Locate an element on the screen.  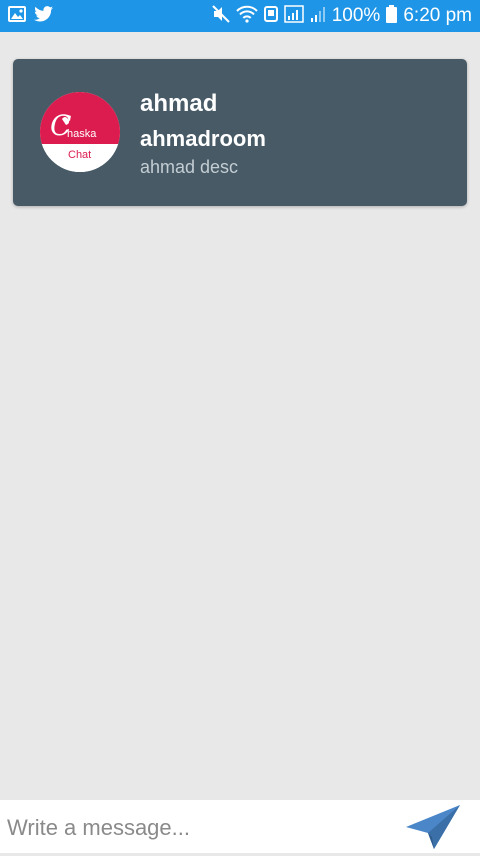
room-avatar: C haska Chat is located at coordinates (80, 132).